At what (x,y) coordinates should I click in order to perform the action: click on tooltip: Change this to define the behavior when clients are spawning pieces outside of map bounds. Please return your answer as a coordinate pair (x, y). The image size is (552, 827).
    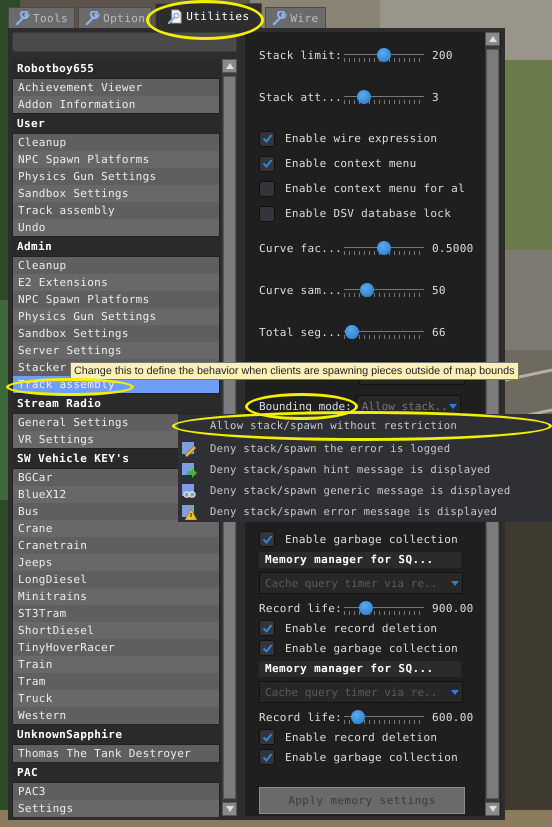
    Looking at the image, I should click on (294, 371).